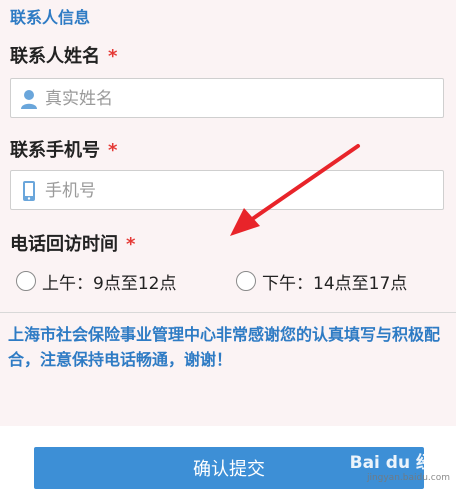 The width and height of the screenshot is (456, 493). I want to click on red-arrow-annotation, so click(295, 190).